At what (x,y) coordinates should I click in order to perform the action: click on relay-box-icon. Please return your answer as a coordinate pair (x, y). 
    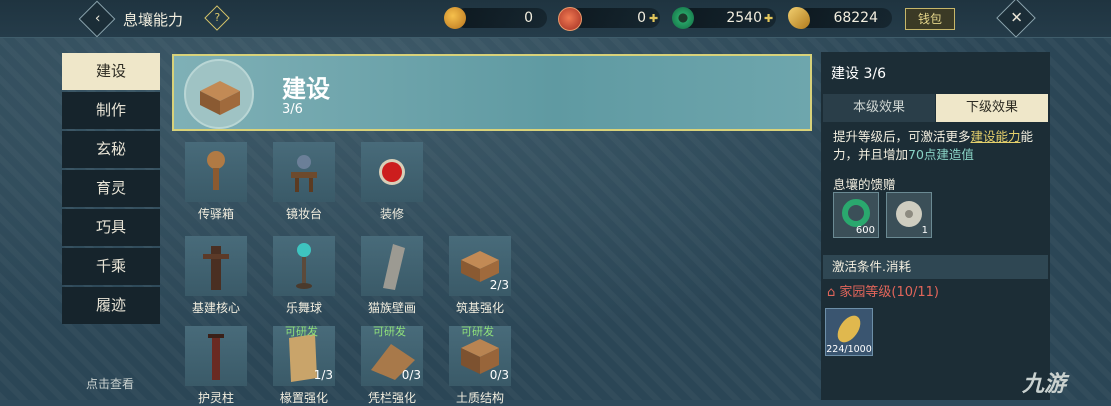
    Looking at the image, I should click on (216, 170).